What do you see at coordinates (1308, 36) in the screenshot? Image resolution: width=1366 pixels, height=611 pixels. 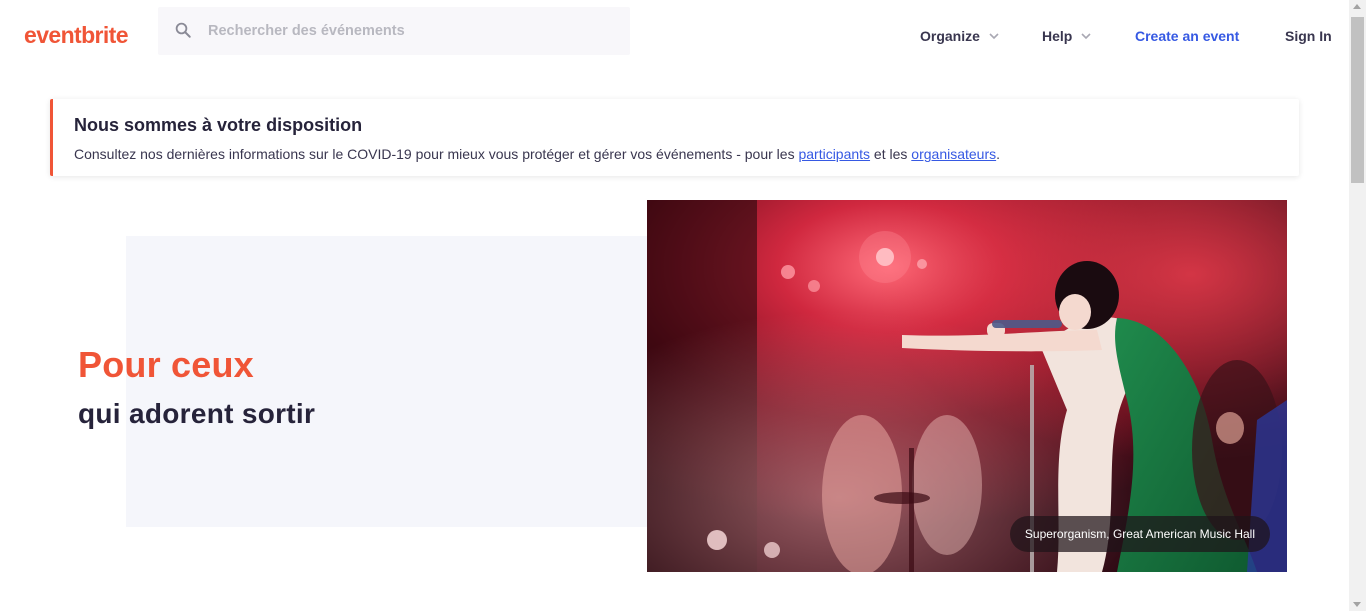 I see `sign-in-link: Sign In` at bounding box center [1308, 36].